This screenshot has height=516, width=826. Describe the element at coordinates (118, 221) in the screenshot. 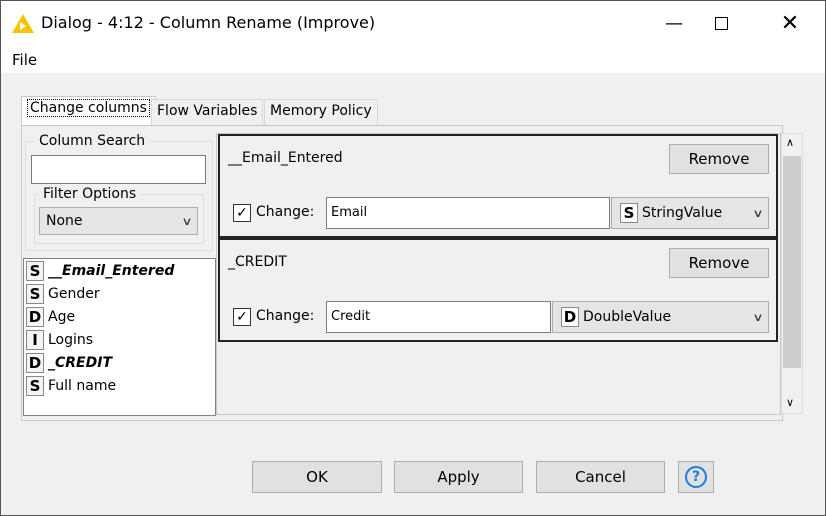

I see `filter-options-select: None ∨` at that location.